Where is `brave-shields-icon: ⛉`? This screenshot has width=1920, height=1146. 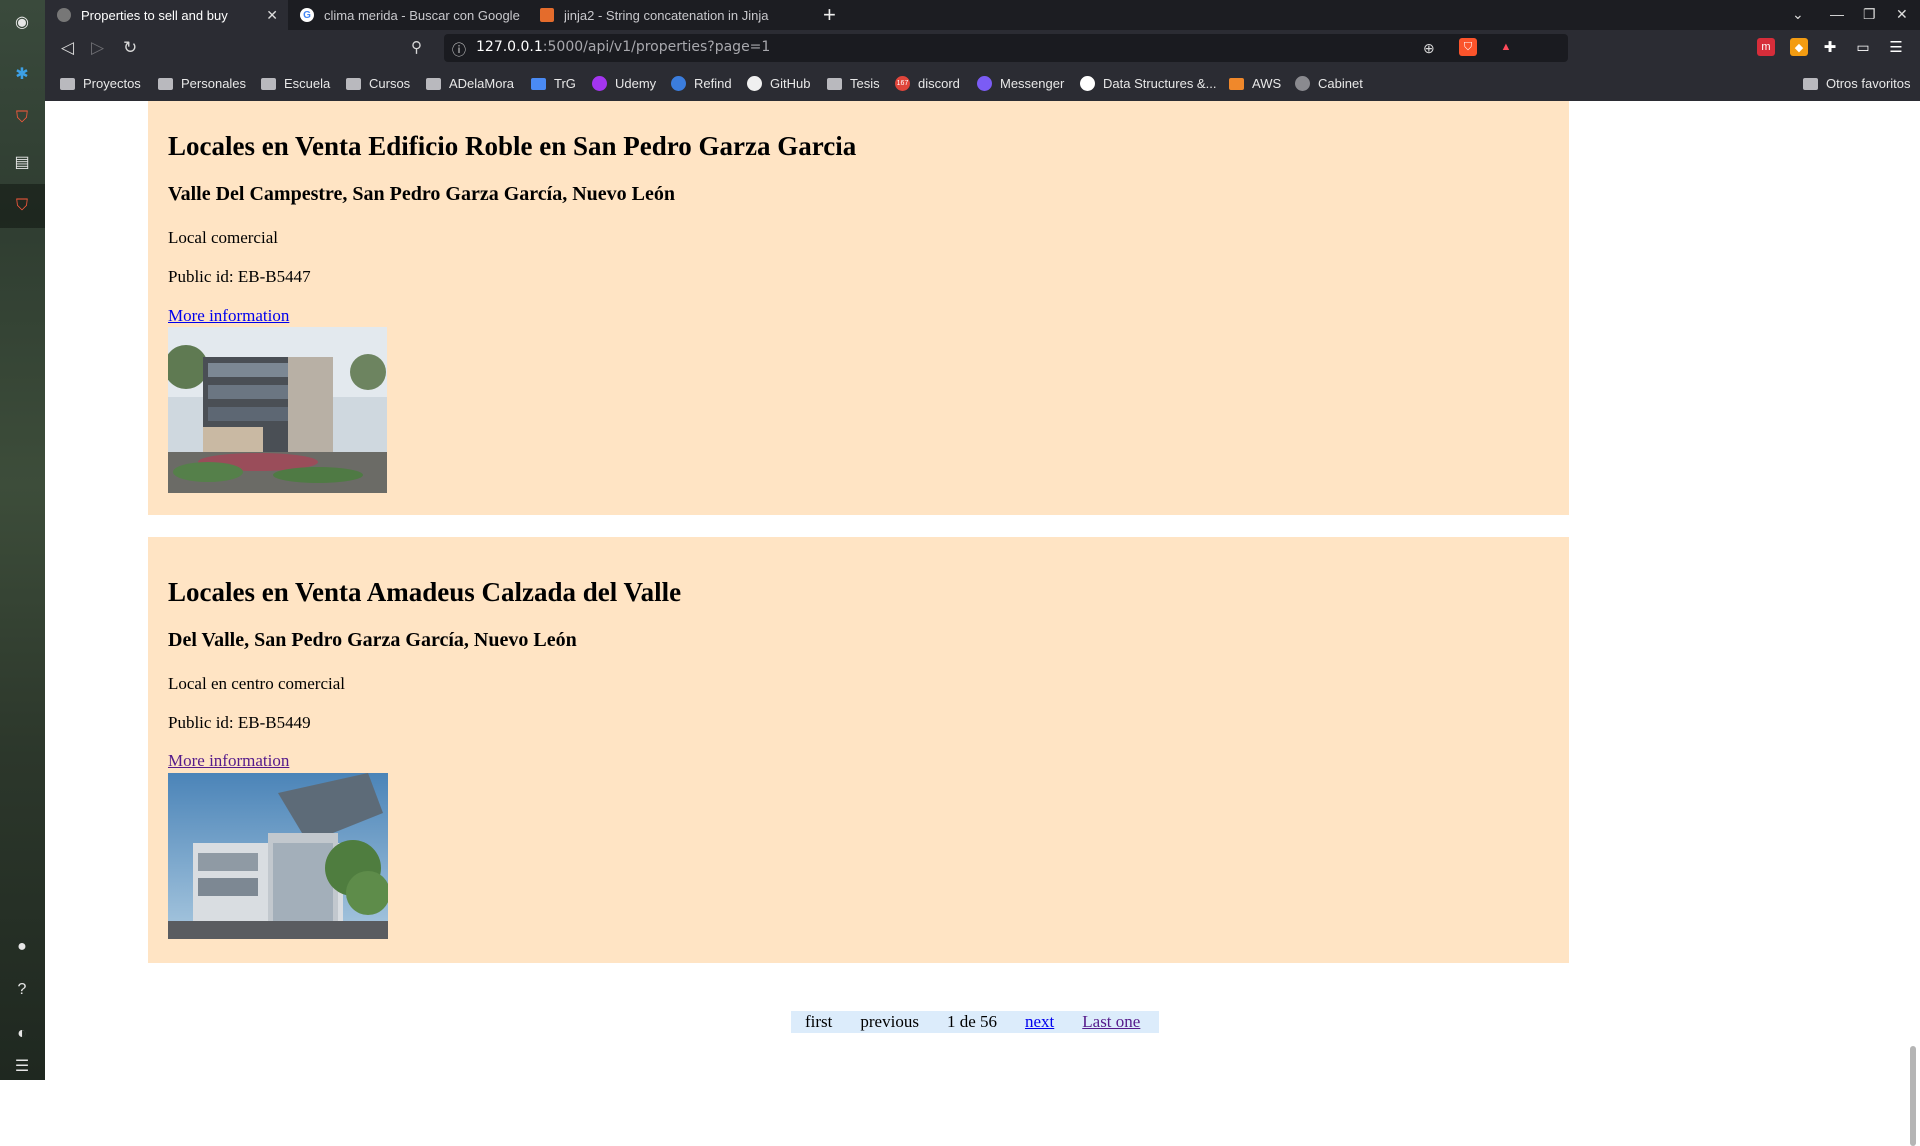 brave-shields-icon: ⛉ is located at coordinates (1468, 47).